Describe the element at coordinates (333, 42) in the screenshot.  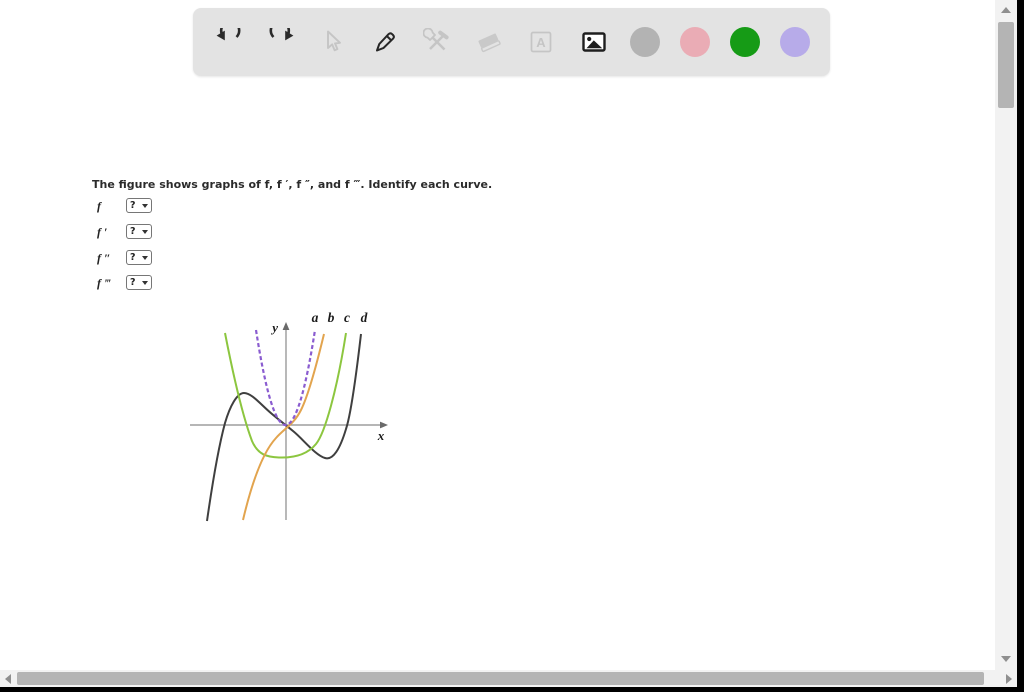
I see `cursor-icon` at that location.